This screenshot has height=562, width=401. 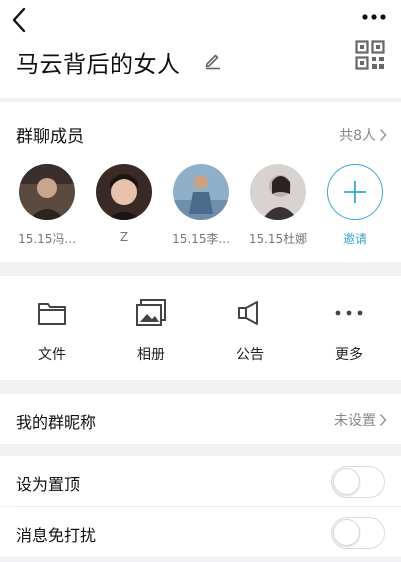 I want to click on do-not-disturb-label: 消息免打扰, so click(x=56, y=535).